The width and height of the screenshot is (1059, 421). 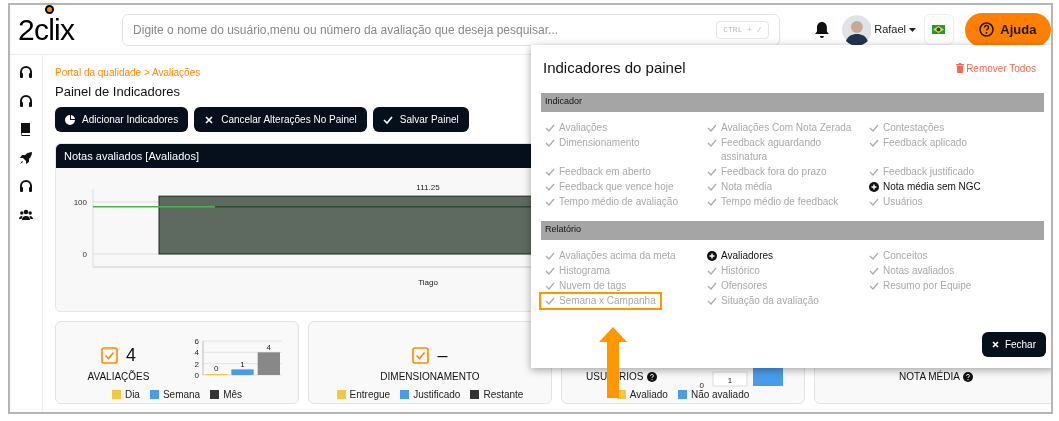 I want to click on legend-label: Restante, so click(x=503, y=395).